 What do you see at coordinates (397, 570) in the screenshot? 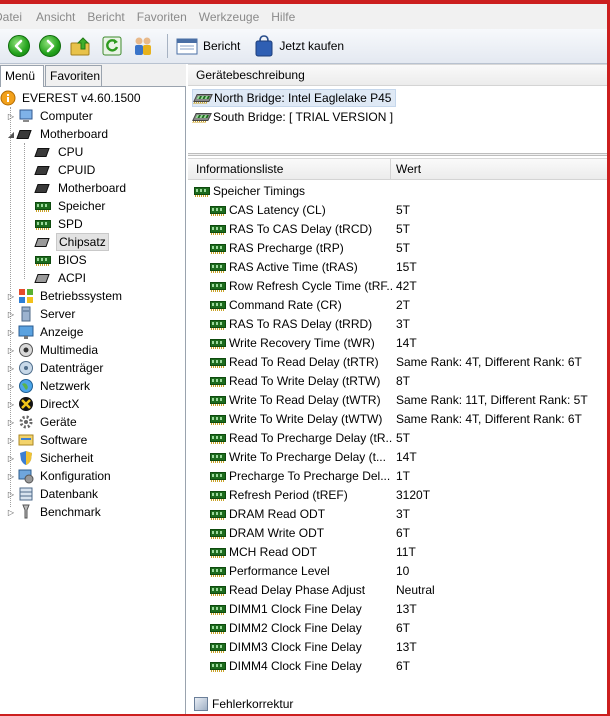
I see `table-row: Performance Level 10` at bounding box center [397, 570].